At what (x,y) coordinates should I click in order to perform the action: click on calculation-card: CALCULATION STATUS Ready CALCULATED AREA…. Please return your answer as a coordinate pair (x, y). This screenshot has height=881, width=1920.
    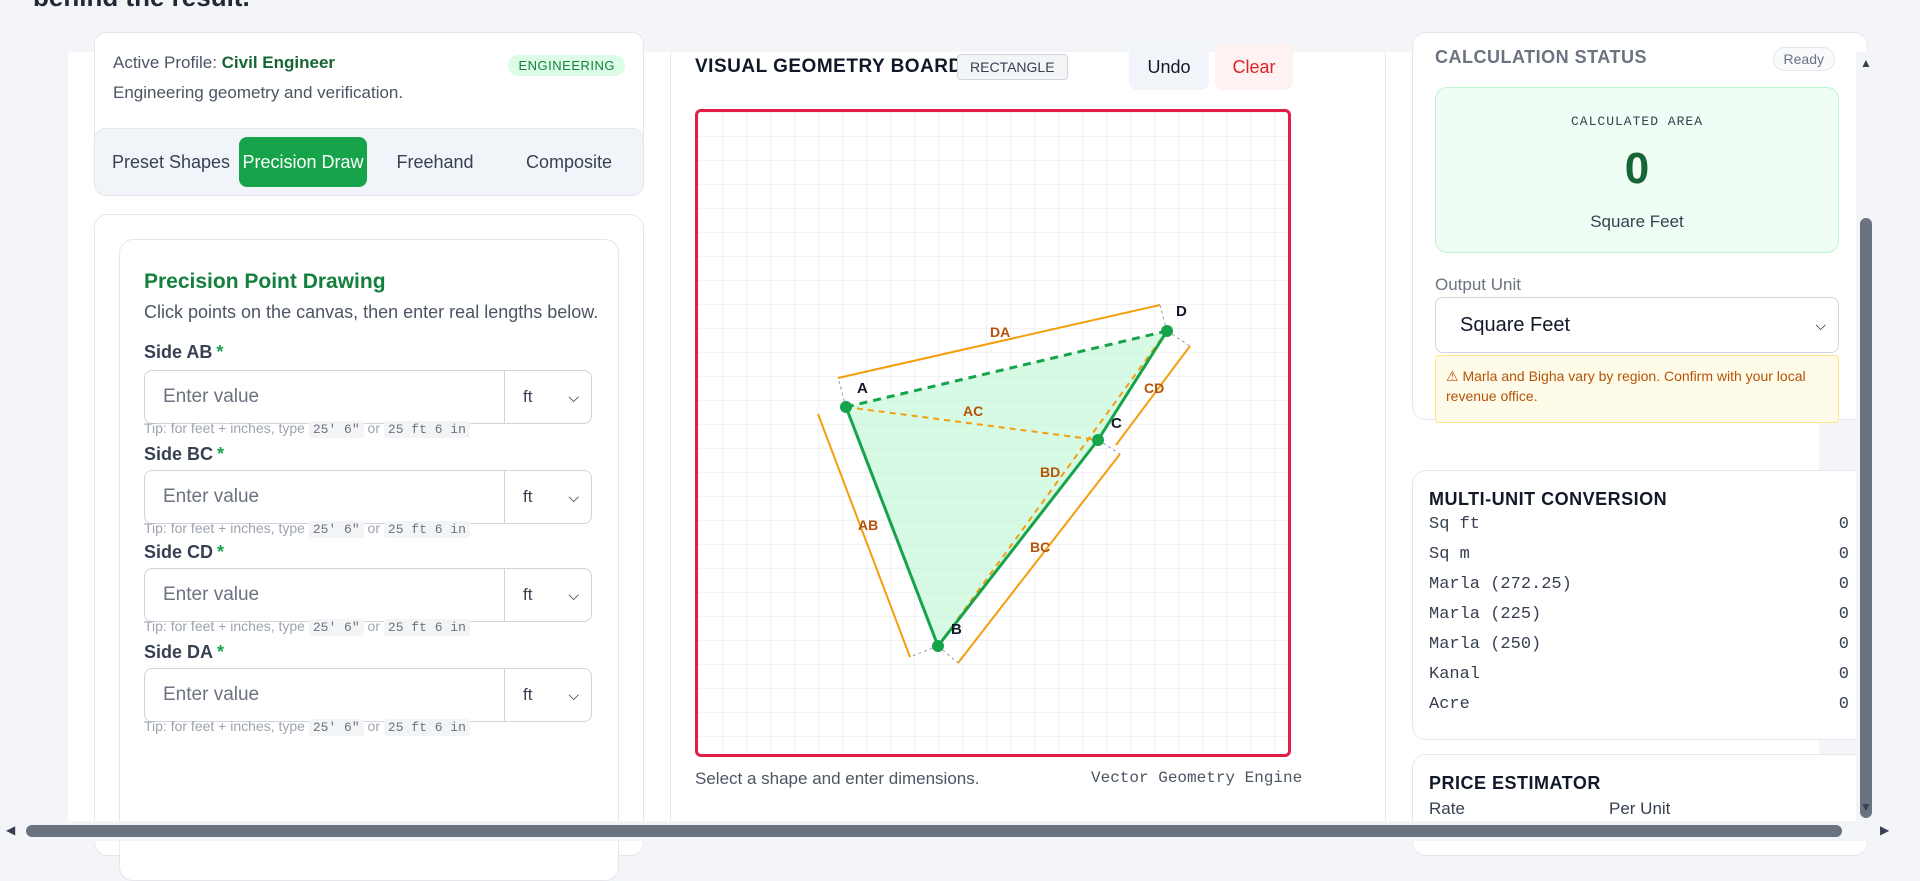
    Looking at the image, I should click on (1640, 227).